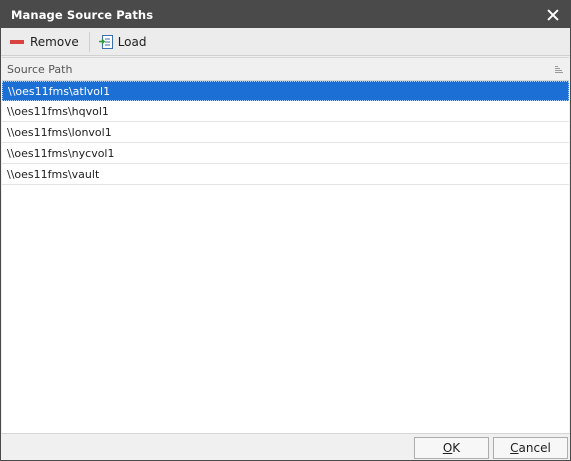  Describe the element at coordinates (59, 132) in the screenshot. I see `source-path-cell: \\oes11fms\lonvol1` at that location.